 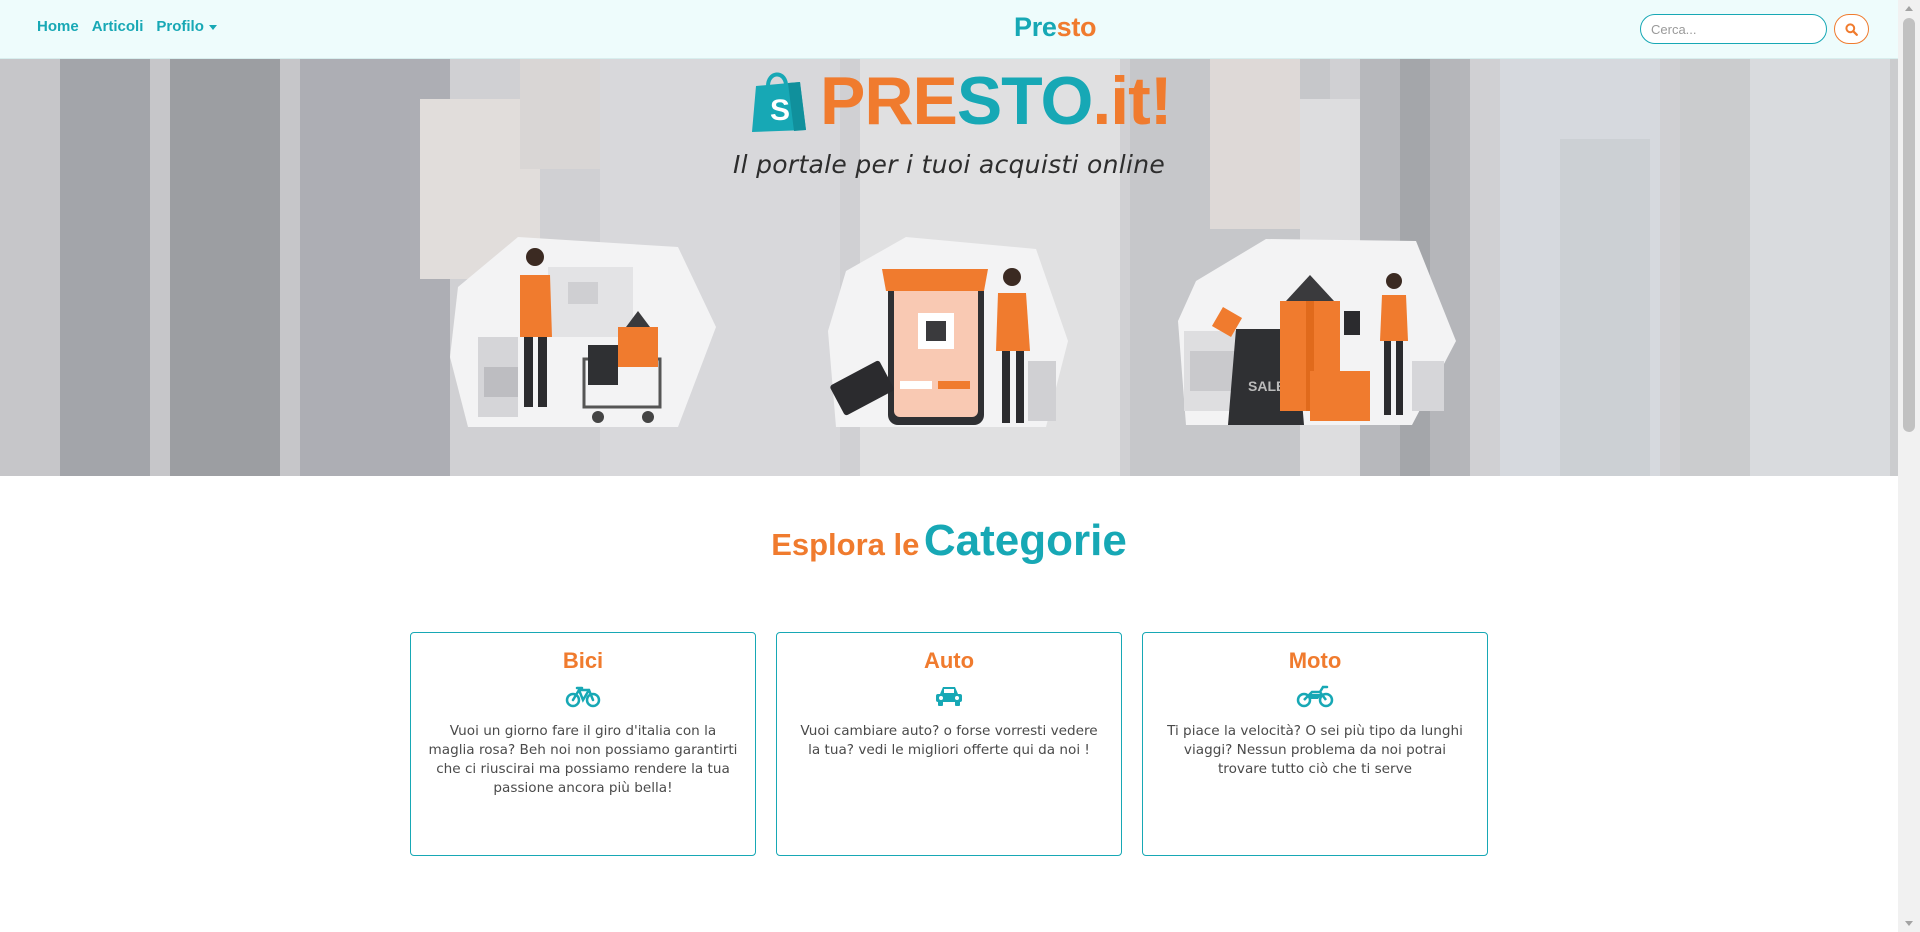 I want to click on categories-heading-big: Categorie, so click(x=1025, y=540).